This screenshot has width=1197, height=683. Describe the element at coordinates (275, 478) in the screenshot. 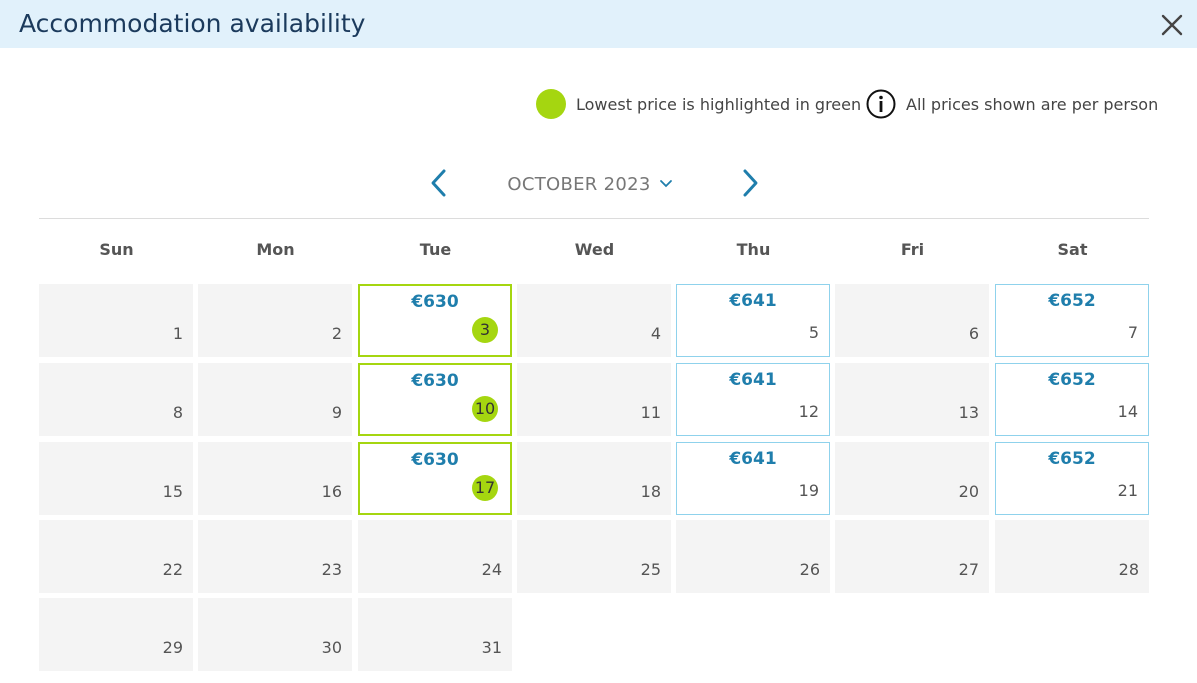

I see `calendar-day-16: 16` at that location.